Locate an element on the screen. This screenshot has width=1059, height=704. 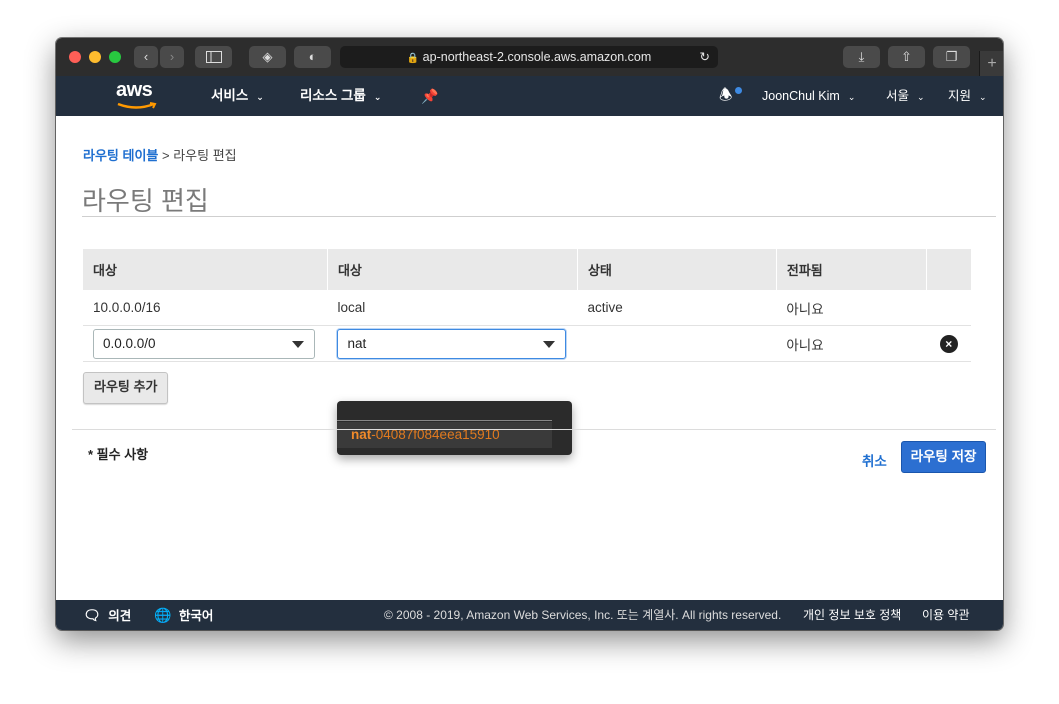
privacy-policy-link: 개인 정보 보호 정책 is located at coordinates (852, 615).